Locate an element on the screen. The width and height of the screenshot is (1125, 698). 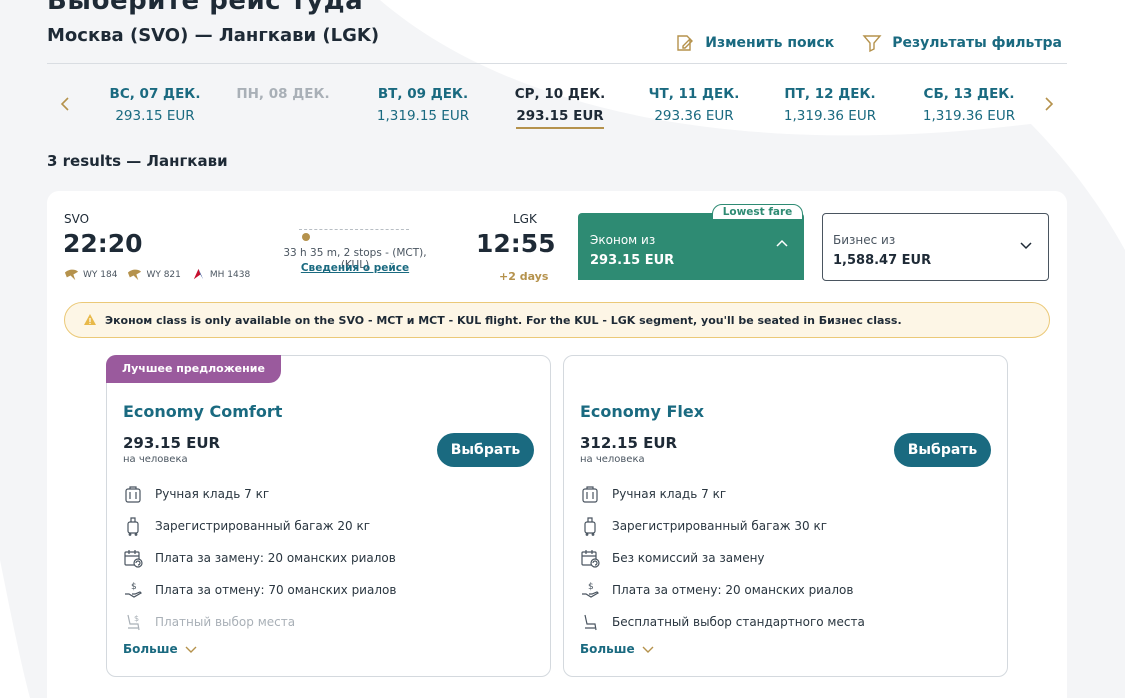
change-search-link: Изменить поиск is located at coordinates (754, 43).